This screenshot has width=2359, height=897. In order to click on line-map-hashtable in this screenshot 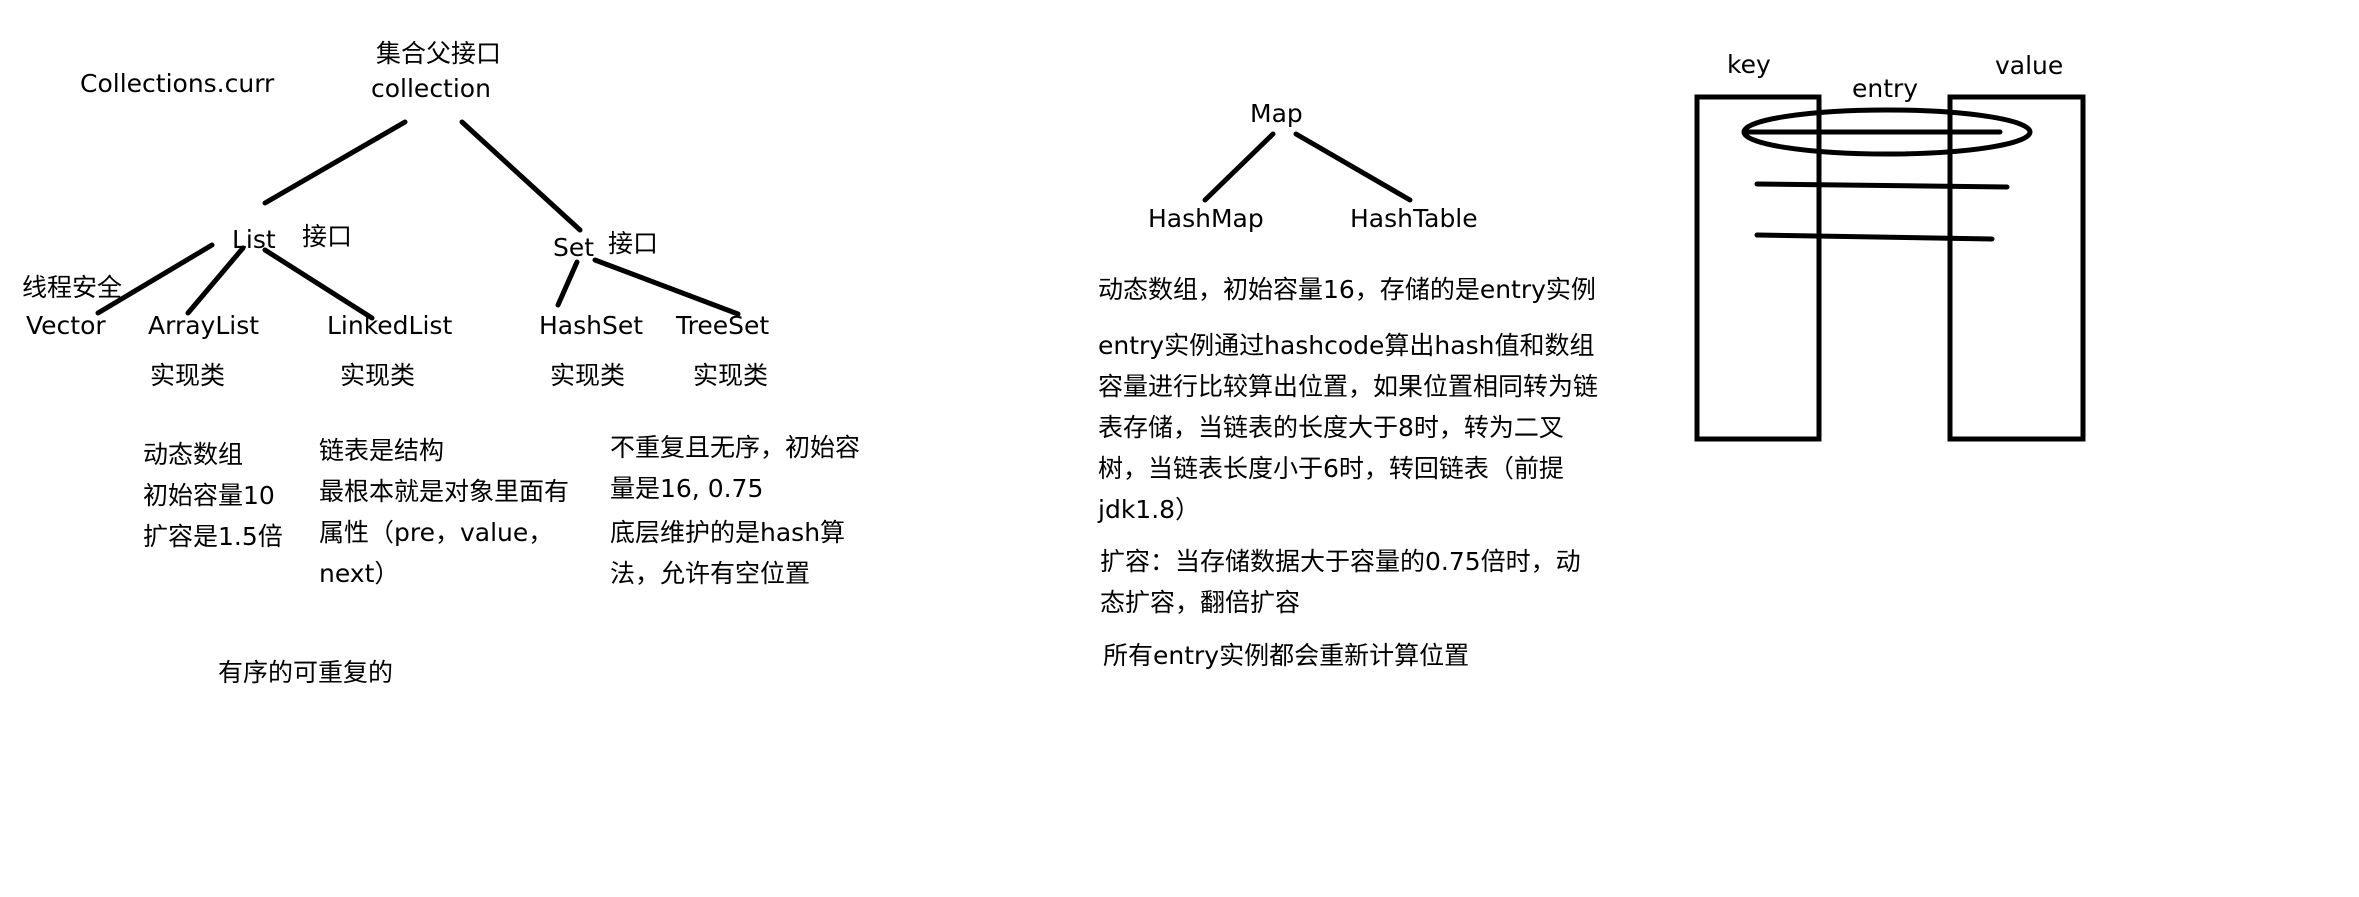, I will do `click(1353, 167)`.